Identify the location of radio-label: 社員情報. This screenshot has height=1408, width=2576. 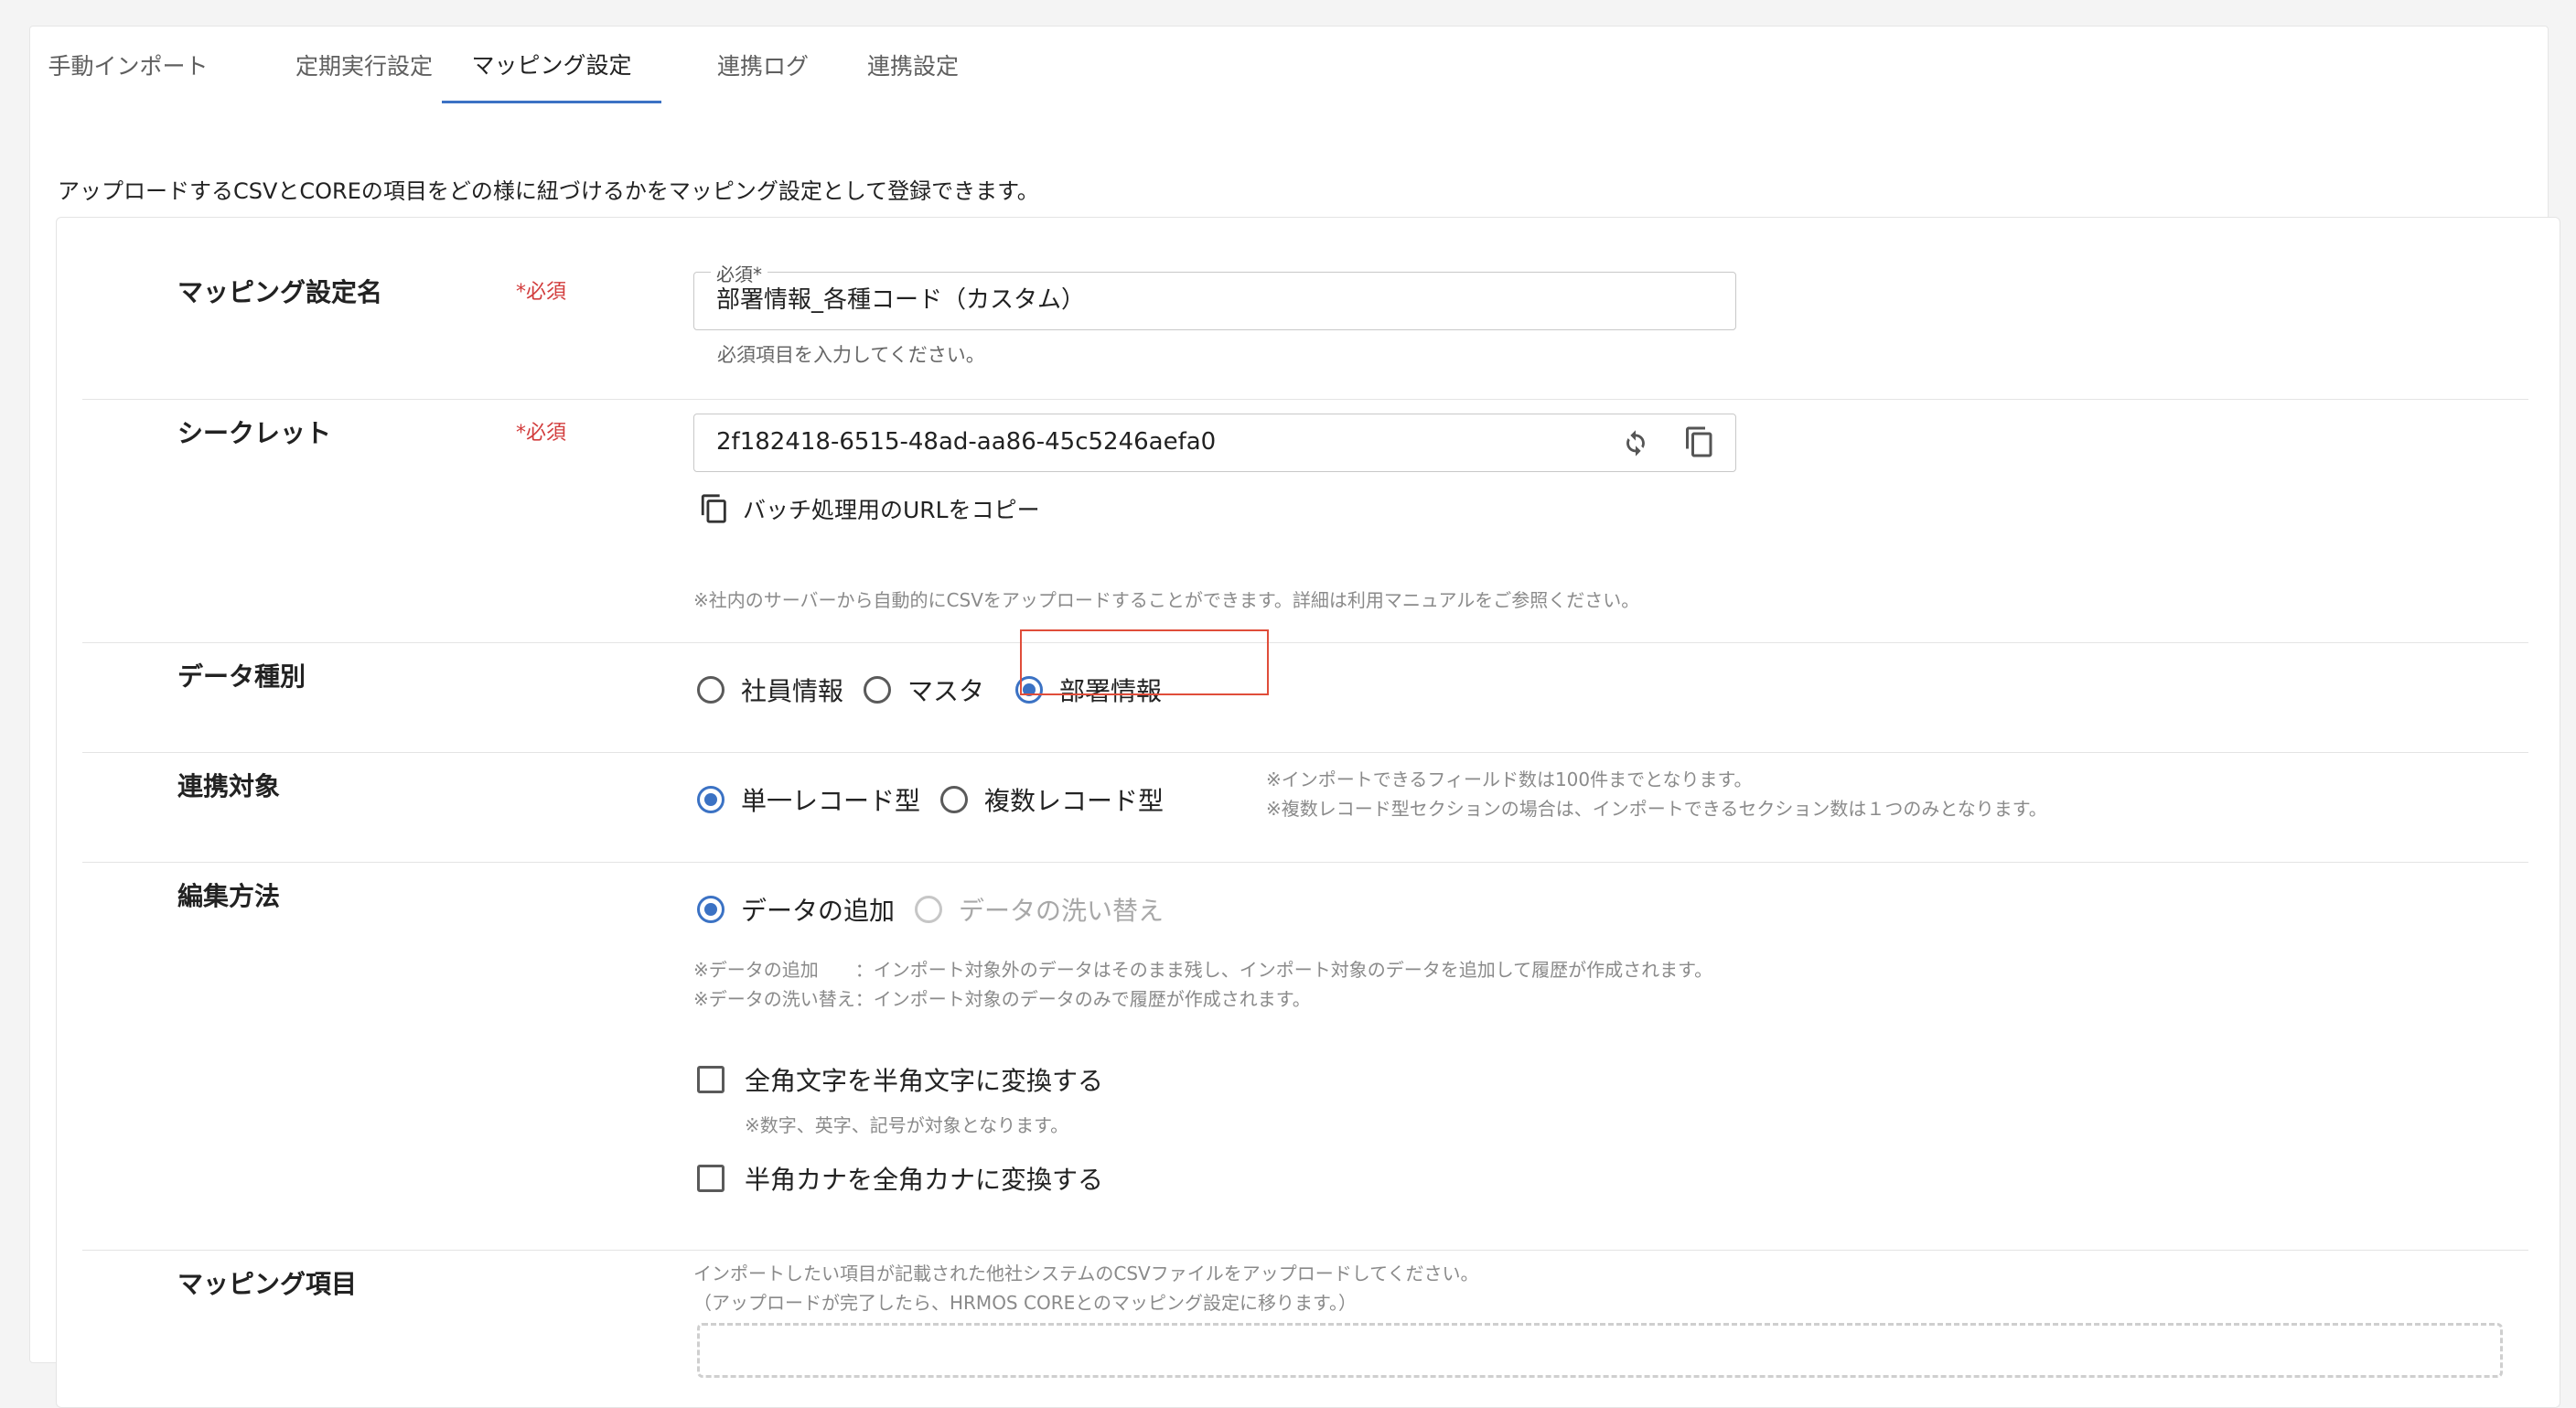
(793, 691).